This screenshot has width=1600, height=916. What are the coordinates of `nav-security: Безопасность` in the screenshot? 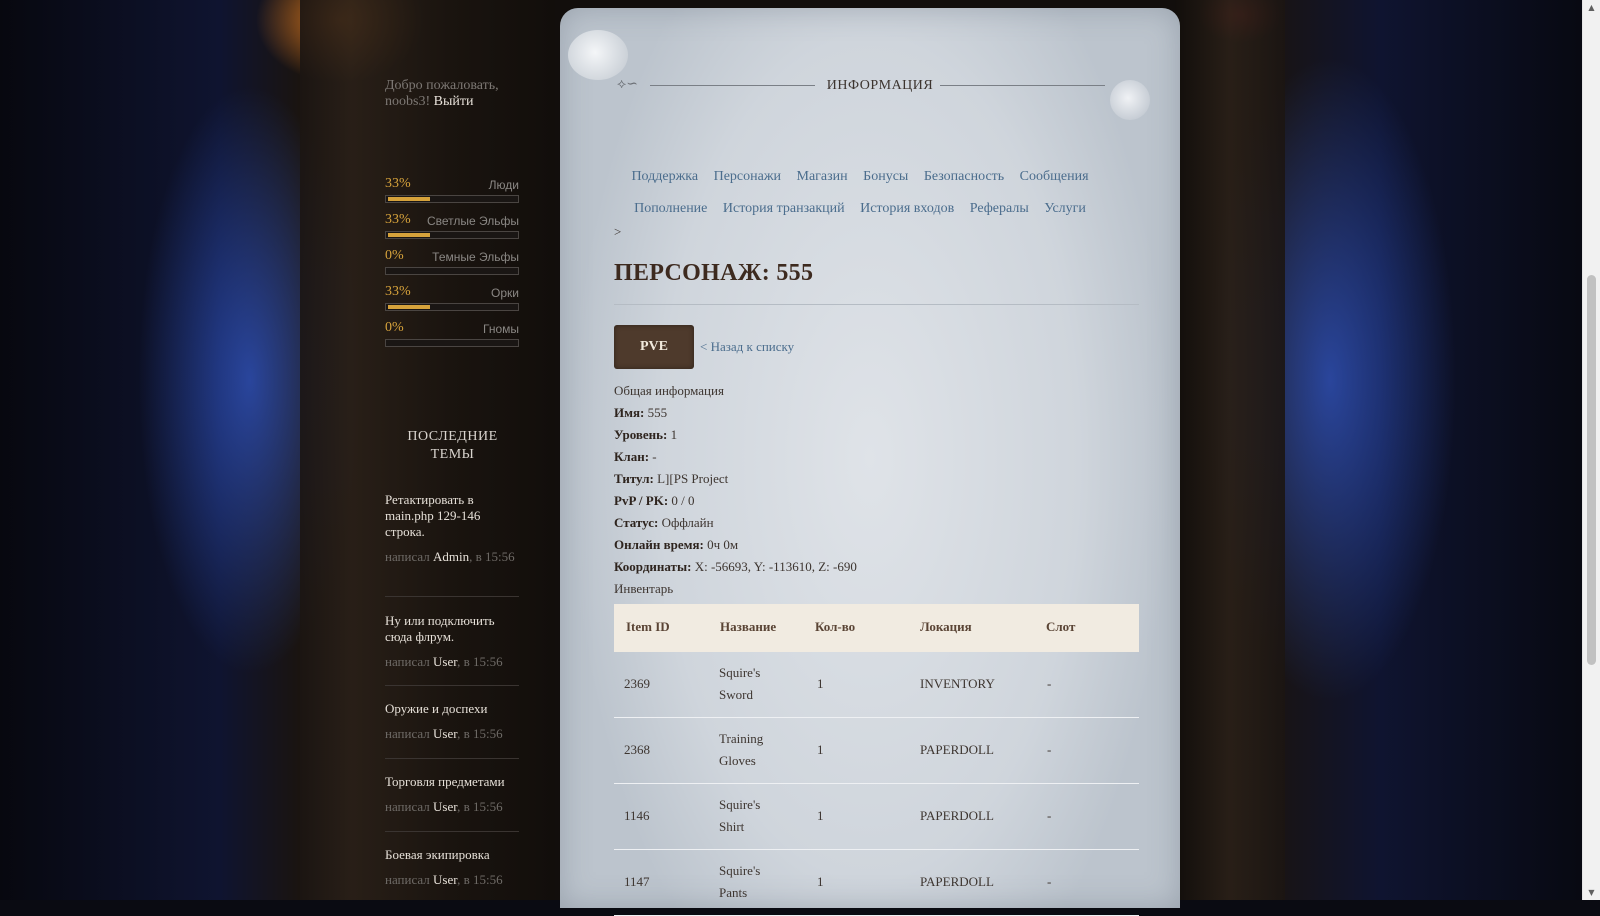 It's located at (964, 176).